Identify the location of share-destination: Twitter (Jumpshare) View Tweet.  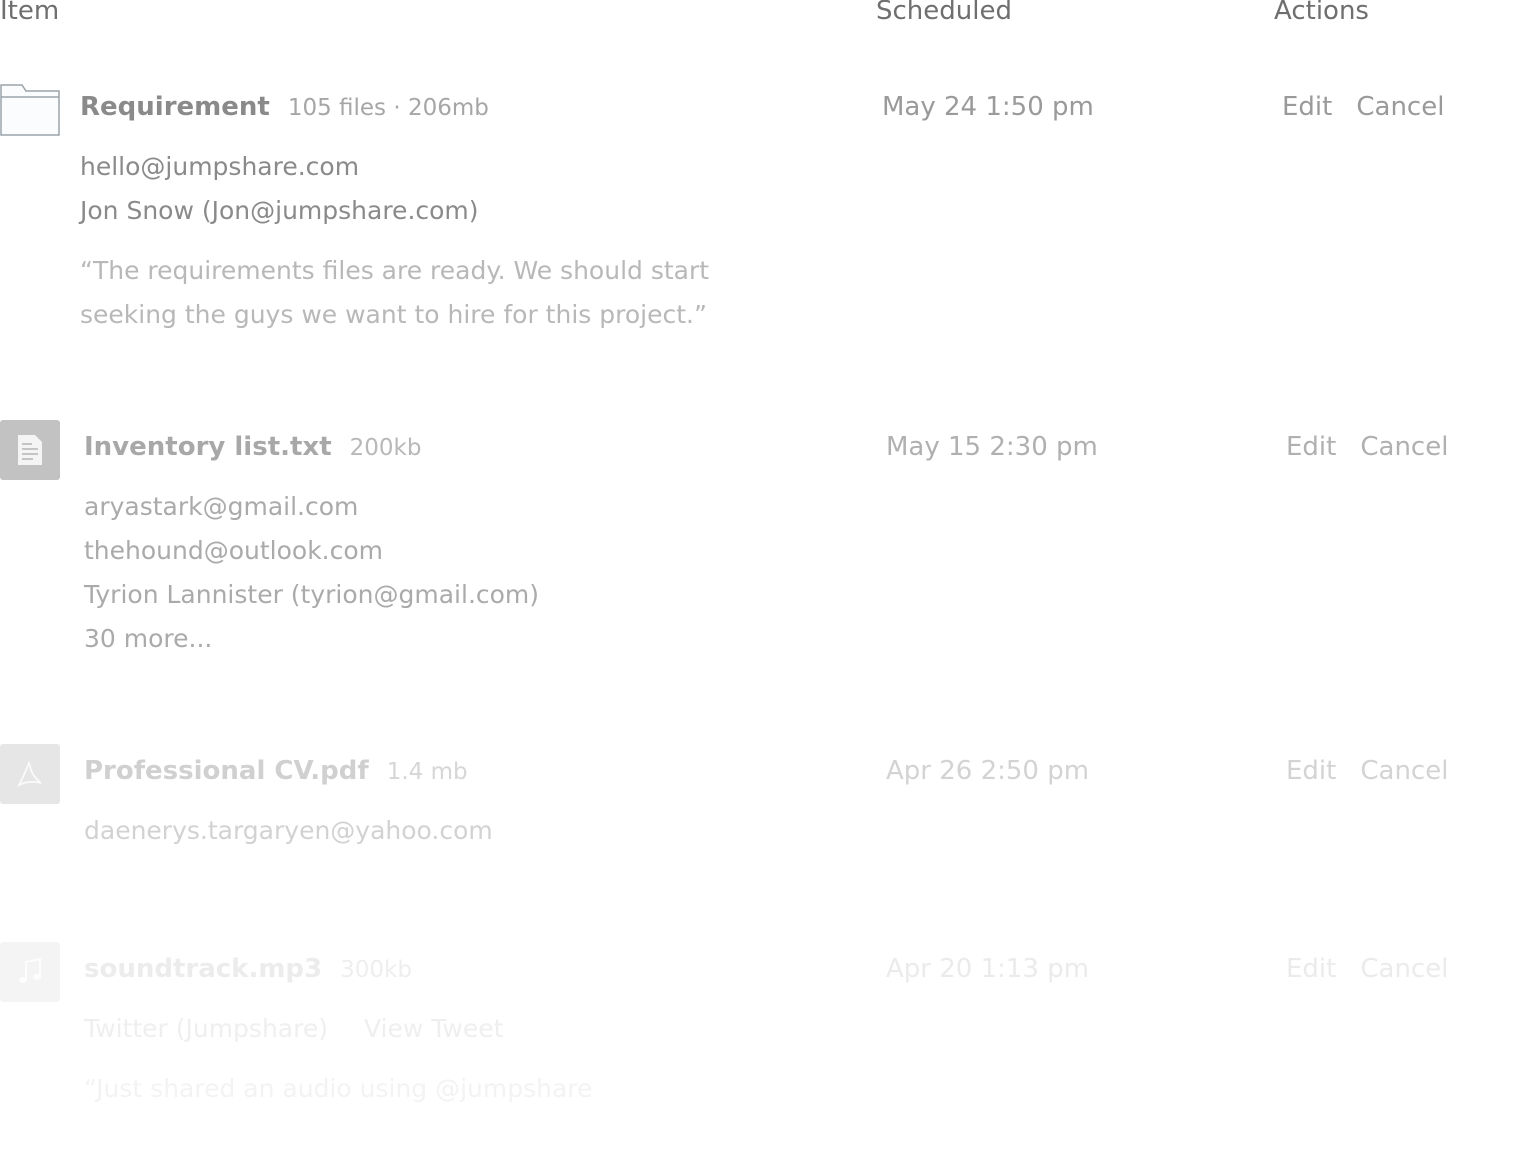
(293, 1029).